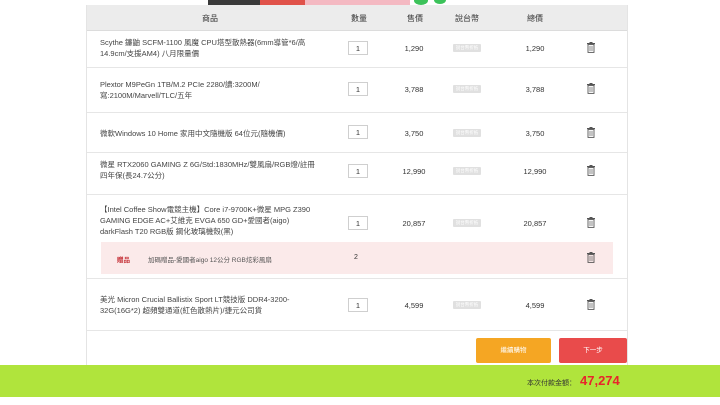 Image resolution: width=720 pixels, height=405 pixels. Describe the element at coordinates (535, 48) in the screenshot. I see `item-subtotal: 1,290` at that location.